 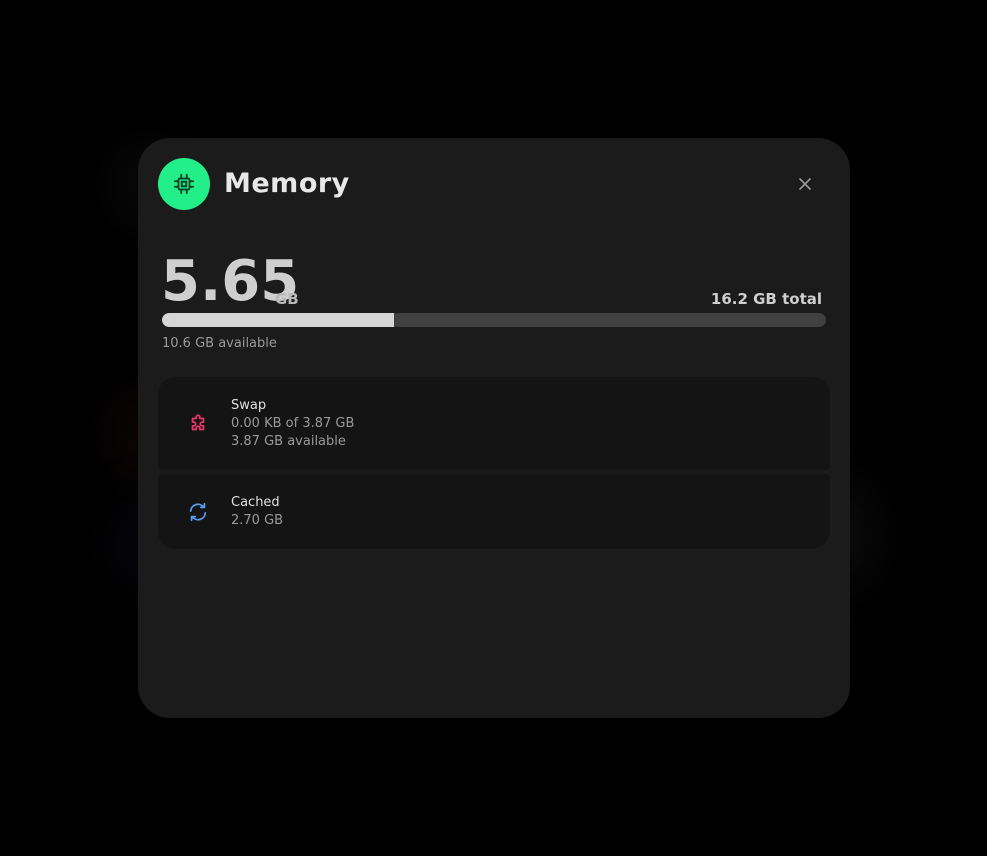 What do you see at coordinates (287, 299) in the screenshot?
I see `memory-used-unit: GB` at bounding box center [287, 299].